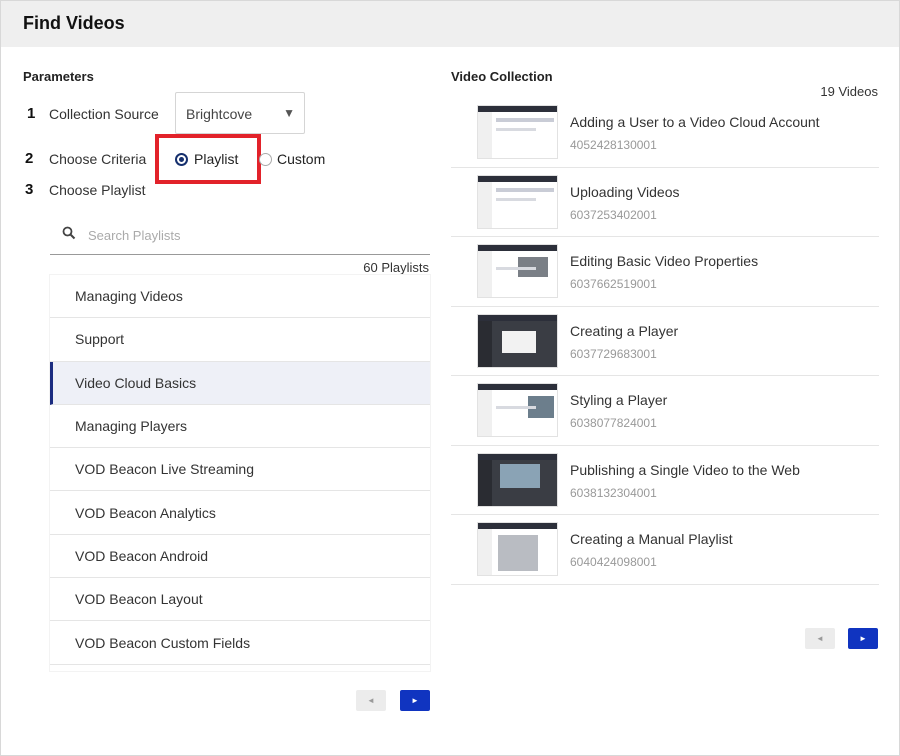 This screenshot has height=756, width=900. What do you see at coordinates (665, 202) in the screenshot?
I see `video-item: Uploading Videos 6037253402001` at bounding box center [665, 202].